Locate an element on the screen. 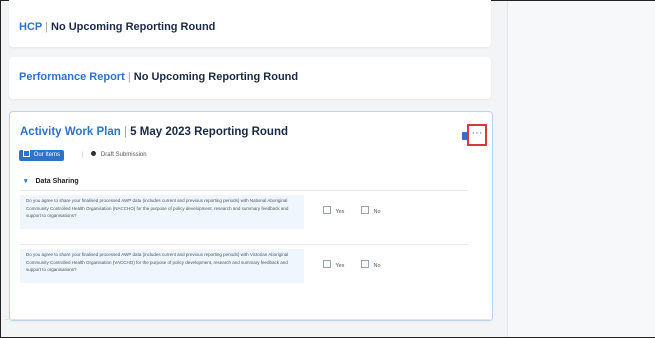  divider is located at coordinates (249, 319).